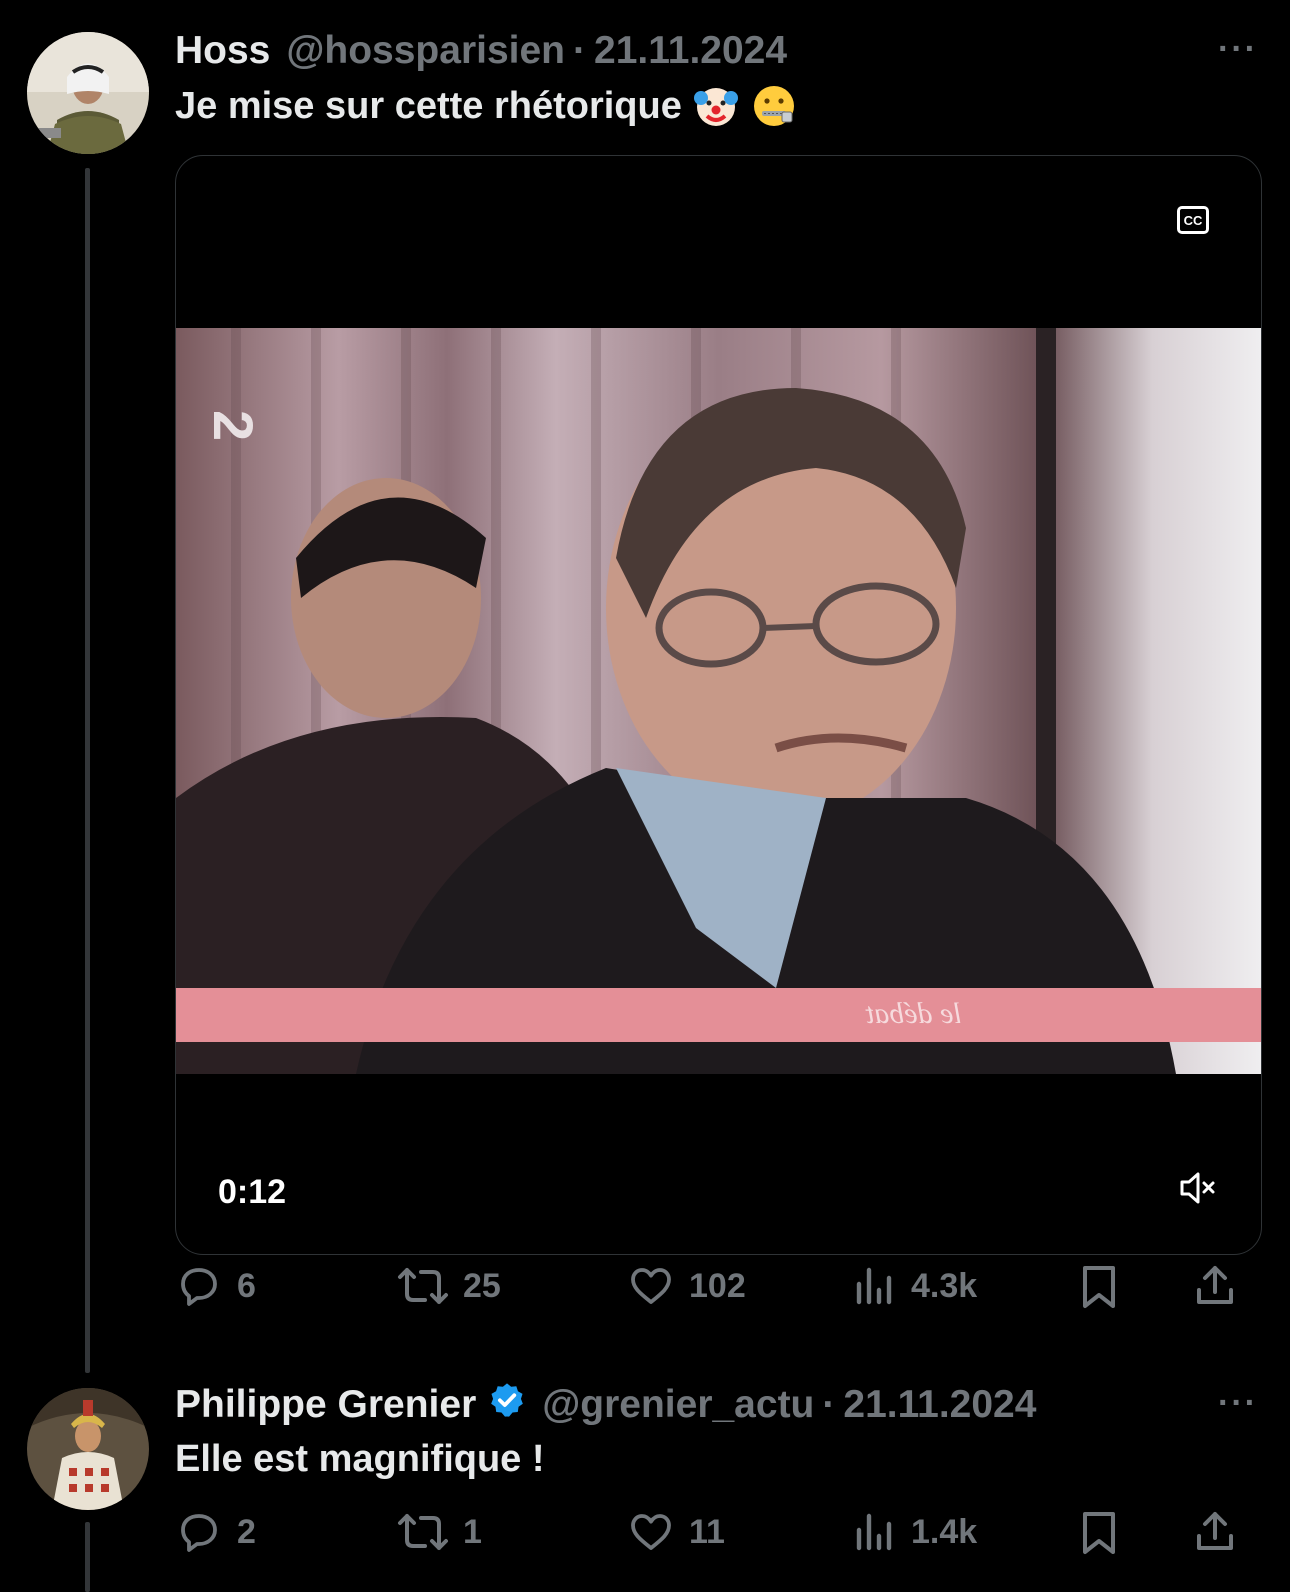 Image resolution: width=1290 pixels, height=1592 pixels. I want to click on repost-count: 25, so click(482, 1285).